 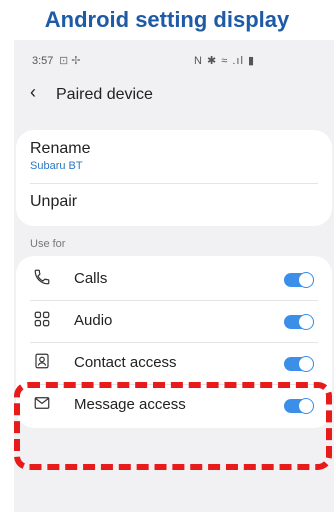 What do you see at coordinates (53, 202) in the screenshot?
I see `unpair-item: Unpair` at bounding box center [53, 202].